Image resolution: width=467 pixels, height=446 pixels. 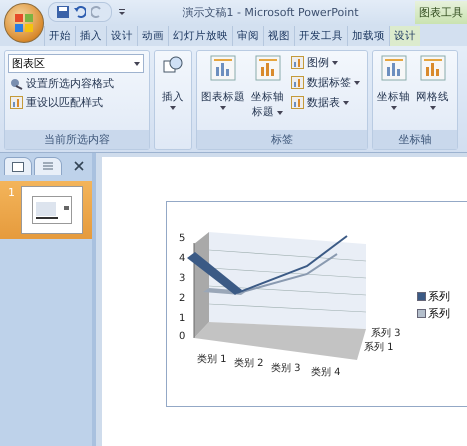 What do you see at coordinates (182, 336) in the screenshot?
I see `axis-tick-label: 0` at bounding box center [182, 336].